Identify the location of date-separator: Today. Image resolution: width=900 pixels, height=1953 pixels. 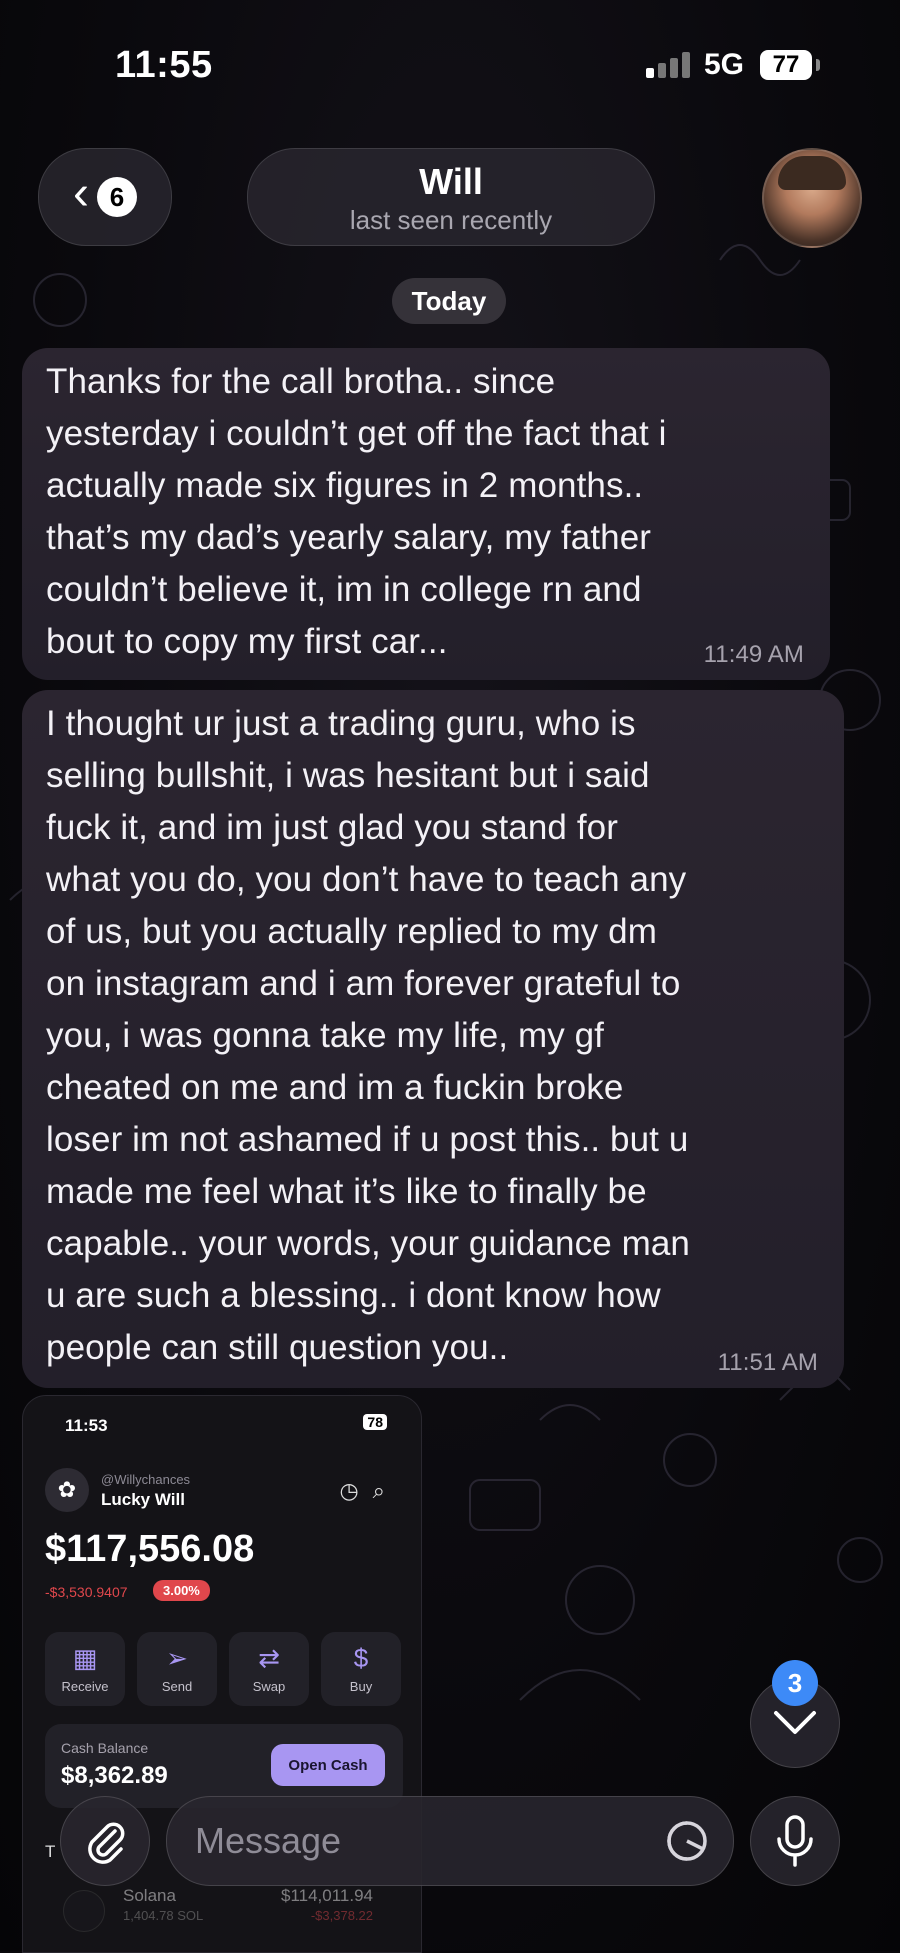
(449, 301).